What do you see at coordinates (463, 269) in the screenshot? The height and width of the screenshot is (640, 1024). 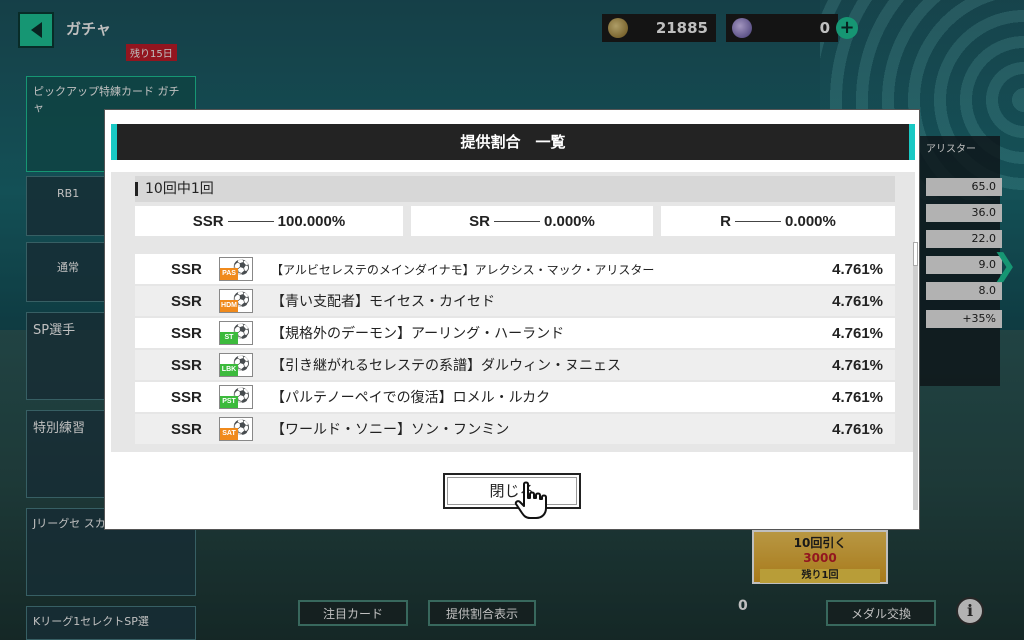 I see `player-name: 【アルビセレステのメインダイナモ】アレクシス・マック・アリスター` at bounding box center [463, 269].